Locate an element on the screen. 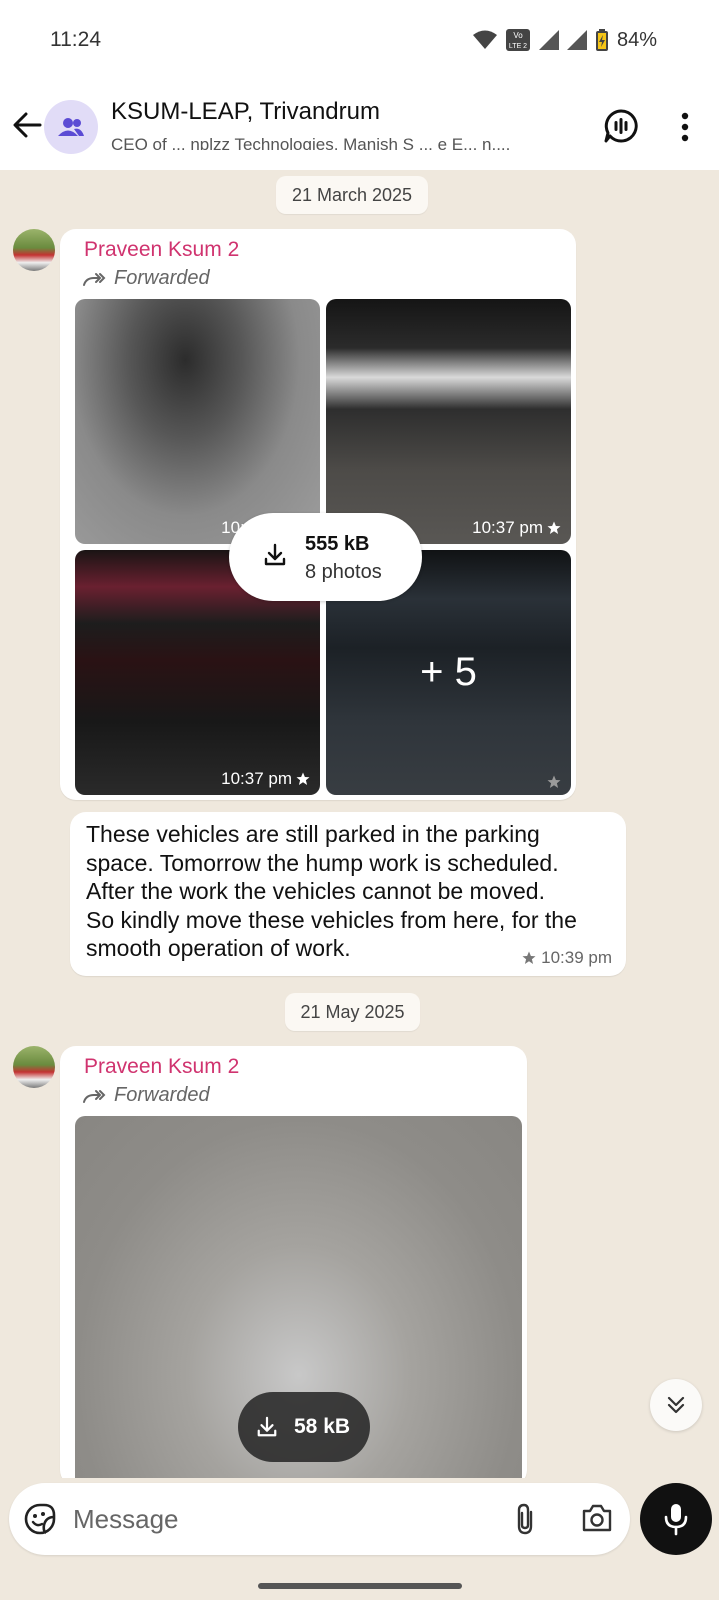 Image resolution: width=719 pixels, height=1600 pixels. battery-percent: 84% is located at coordinates (636, 39).